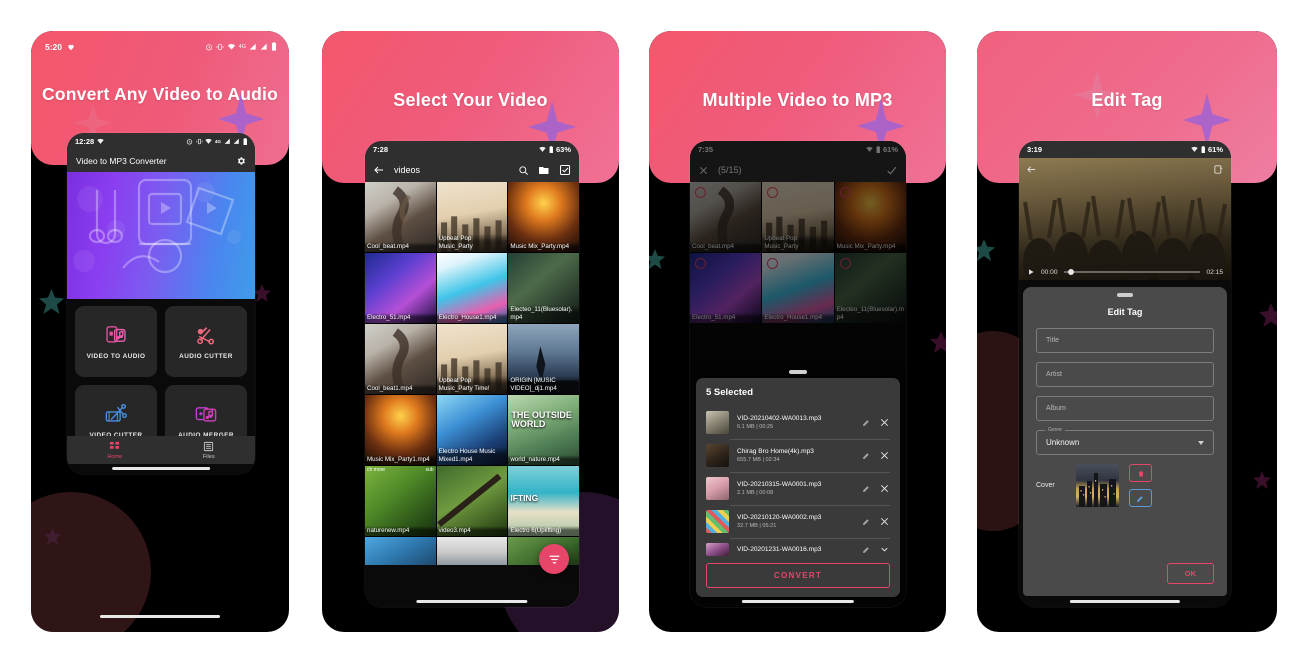  I want to click on video-grid-item: THE OUTSIDE WORLD world_nature.mp4, so click(543, 430).